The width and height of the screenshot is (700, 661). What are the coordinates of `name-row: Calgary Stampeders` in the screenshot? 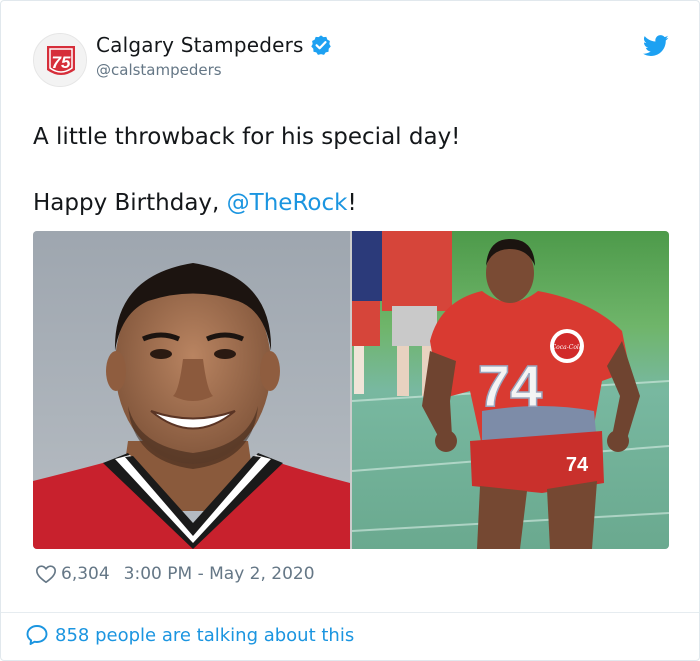 It's located at (214, 45).